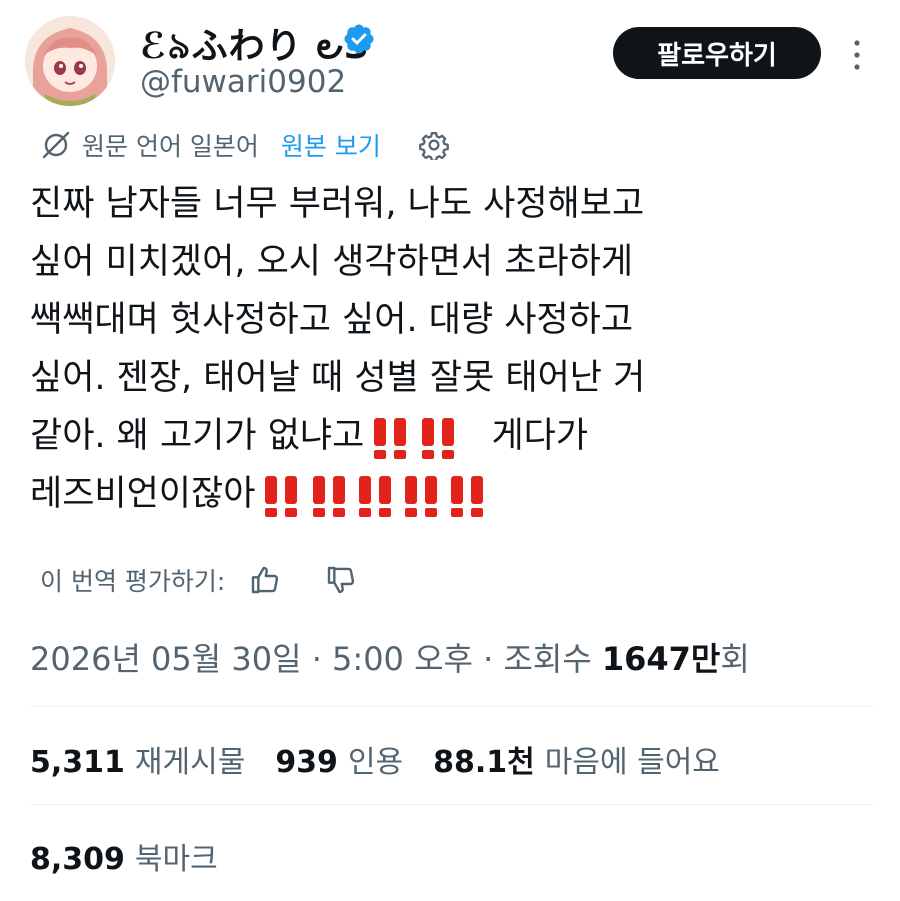 The height and width of the screenshot is (901, 900). Describe the element at coordinates (243, 82) in the screenshot. I see `user-handle: @fuwari0902` at that location.